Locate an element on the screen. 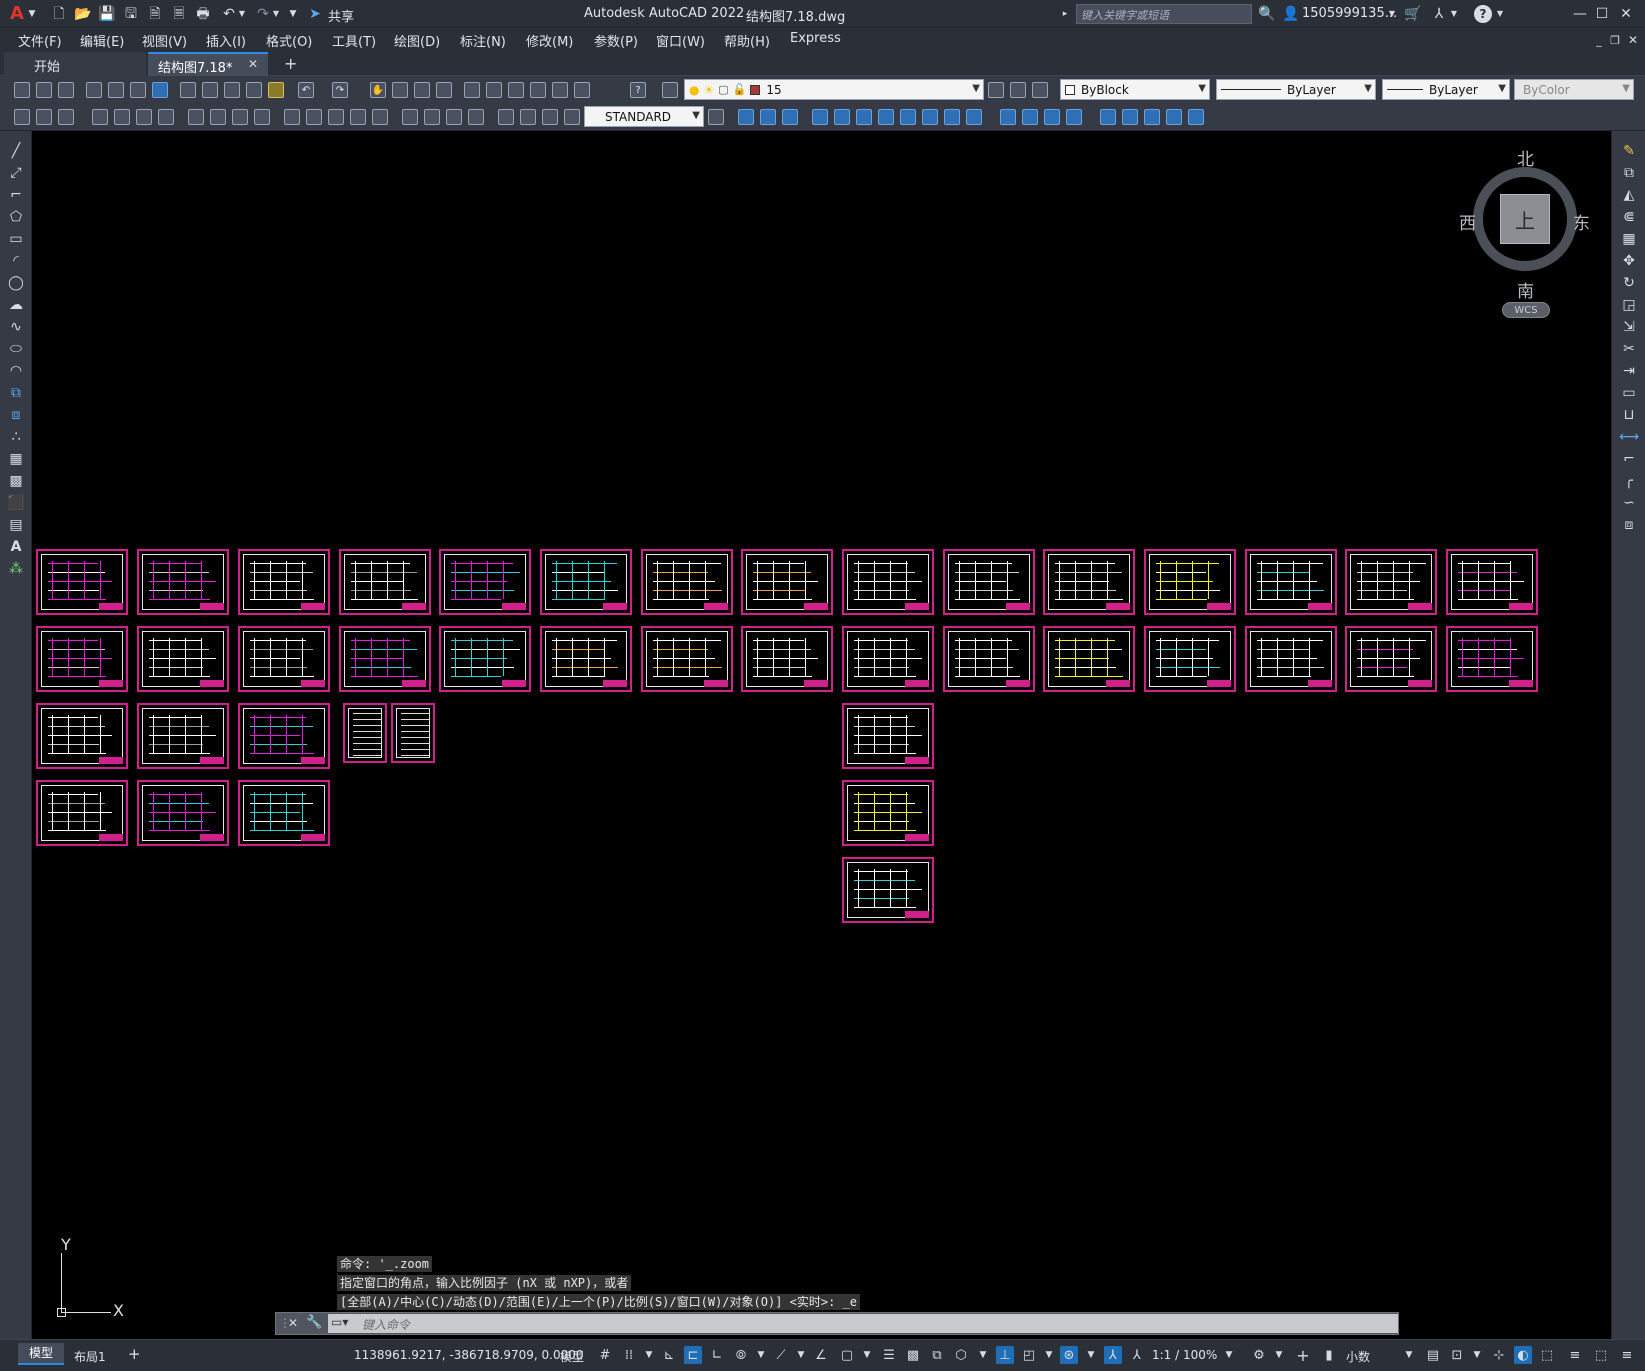  object-snap-icon: ▢ is located at coordinates (847, 1355).